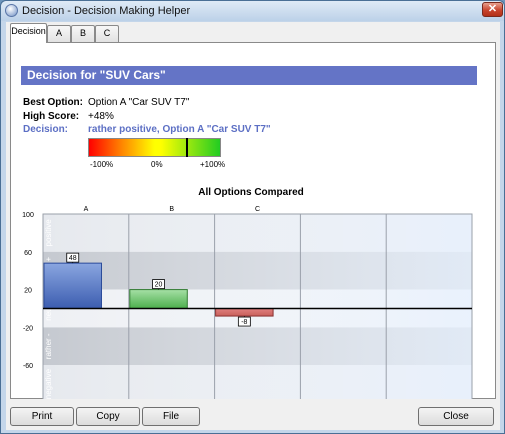 This screenshot has height=434, width=505. Describe the element at coordinates (244, 322) in the screenshot. I see `value-label: -8` at that location.